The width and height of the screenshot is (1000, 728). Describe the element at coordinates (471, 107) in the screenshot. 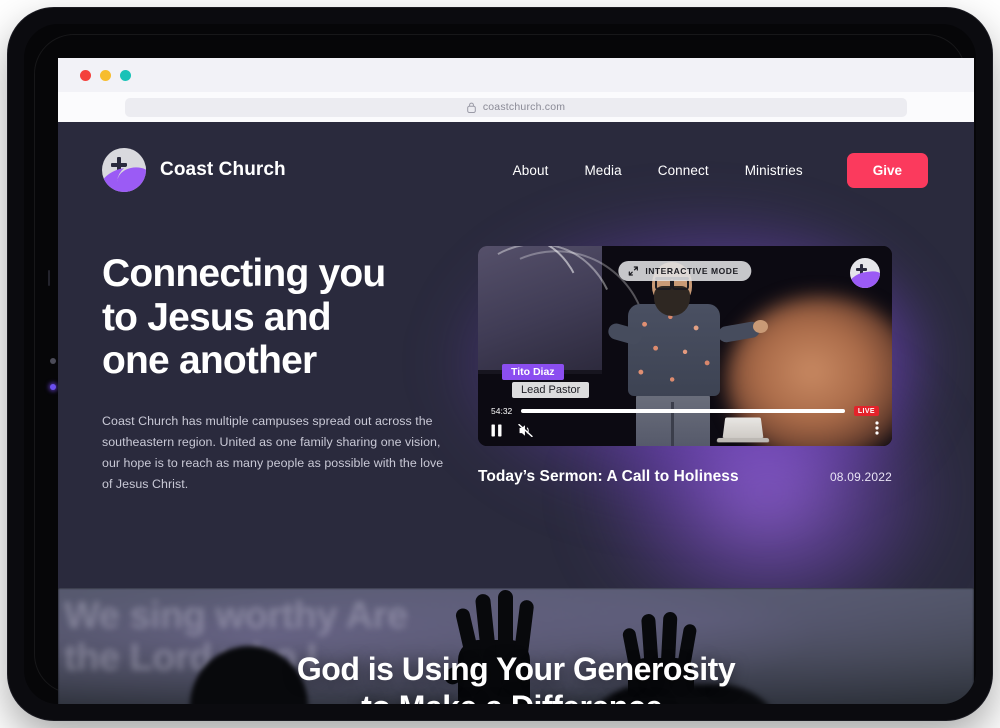

I see `lock-icon` at that location.